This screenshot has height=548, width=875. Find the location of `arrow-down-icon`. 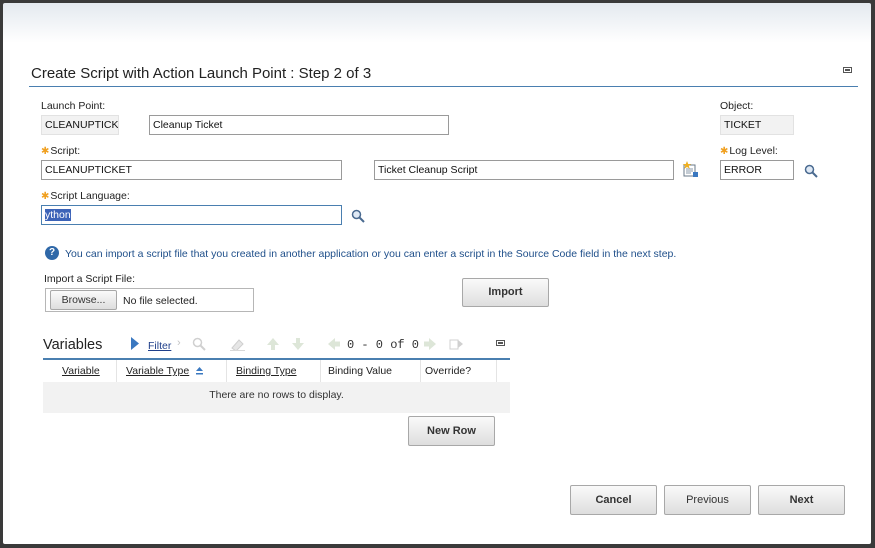

arrow-down-icon is located at coordinates (298, 344).